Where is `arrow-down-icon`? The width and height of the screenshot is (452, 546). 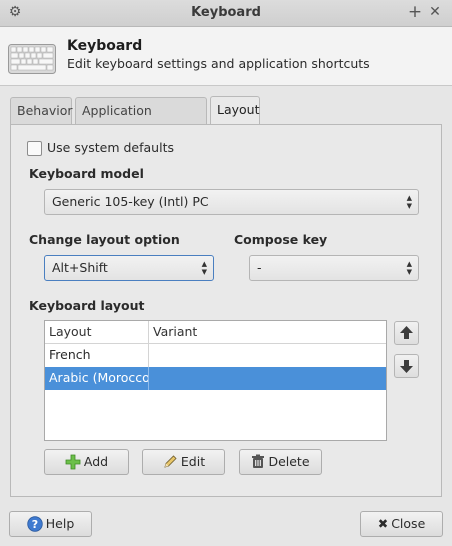
arrow-down-icon is located at coordinates (406, 366).